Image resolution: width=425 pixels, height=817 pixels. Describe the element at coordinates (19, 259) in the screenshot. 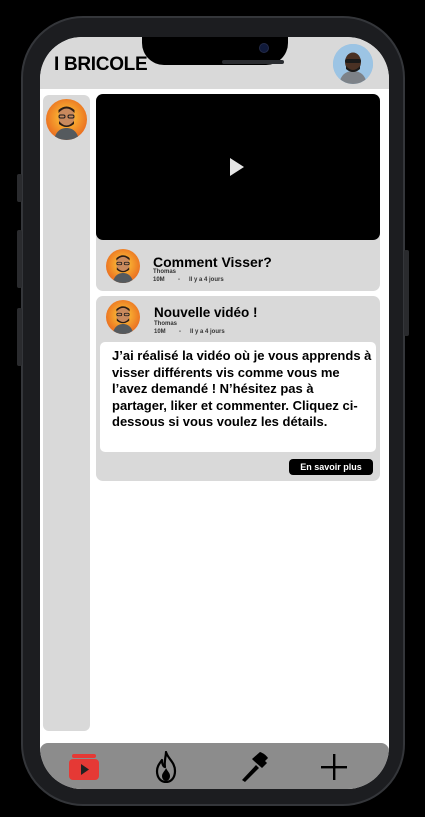

I see `volume-up-button` at that location.